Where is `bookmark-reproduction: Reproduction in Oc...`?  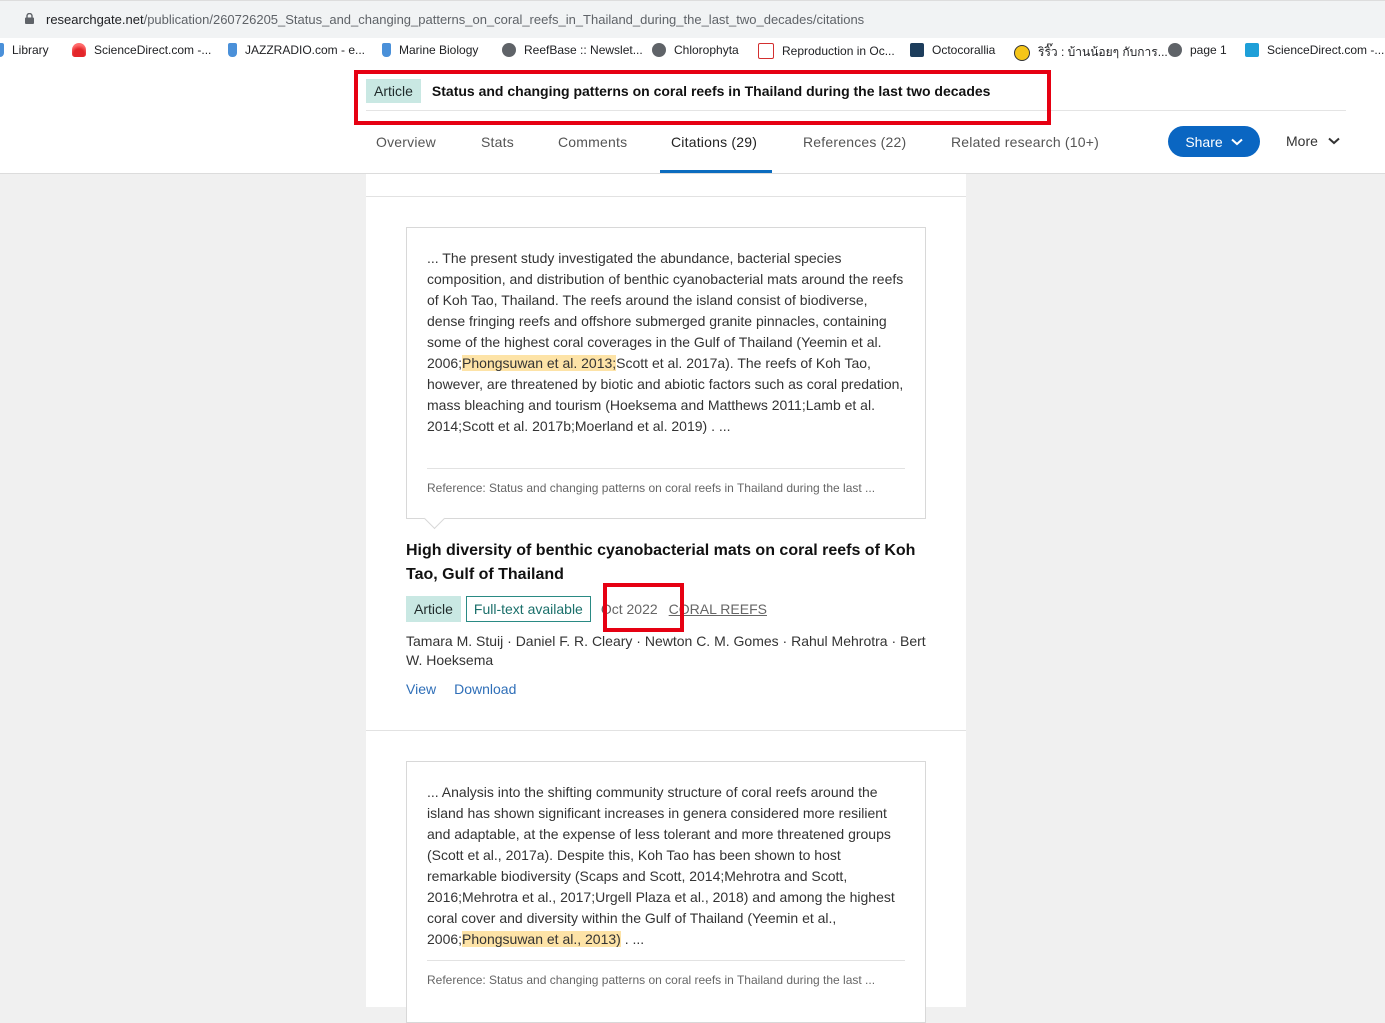 bookmark-reproduction: Reproduction in Oc... is located at coordinates (826, 51).